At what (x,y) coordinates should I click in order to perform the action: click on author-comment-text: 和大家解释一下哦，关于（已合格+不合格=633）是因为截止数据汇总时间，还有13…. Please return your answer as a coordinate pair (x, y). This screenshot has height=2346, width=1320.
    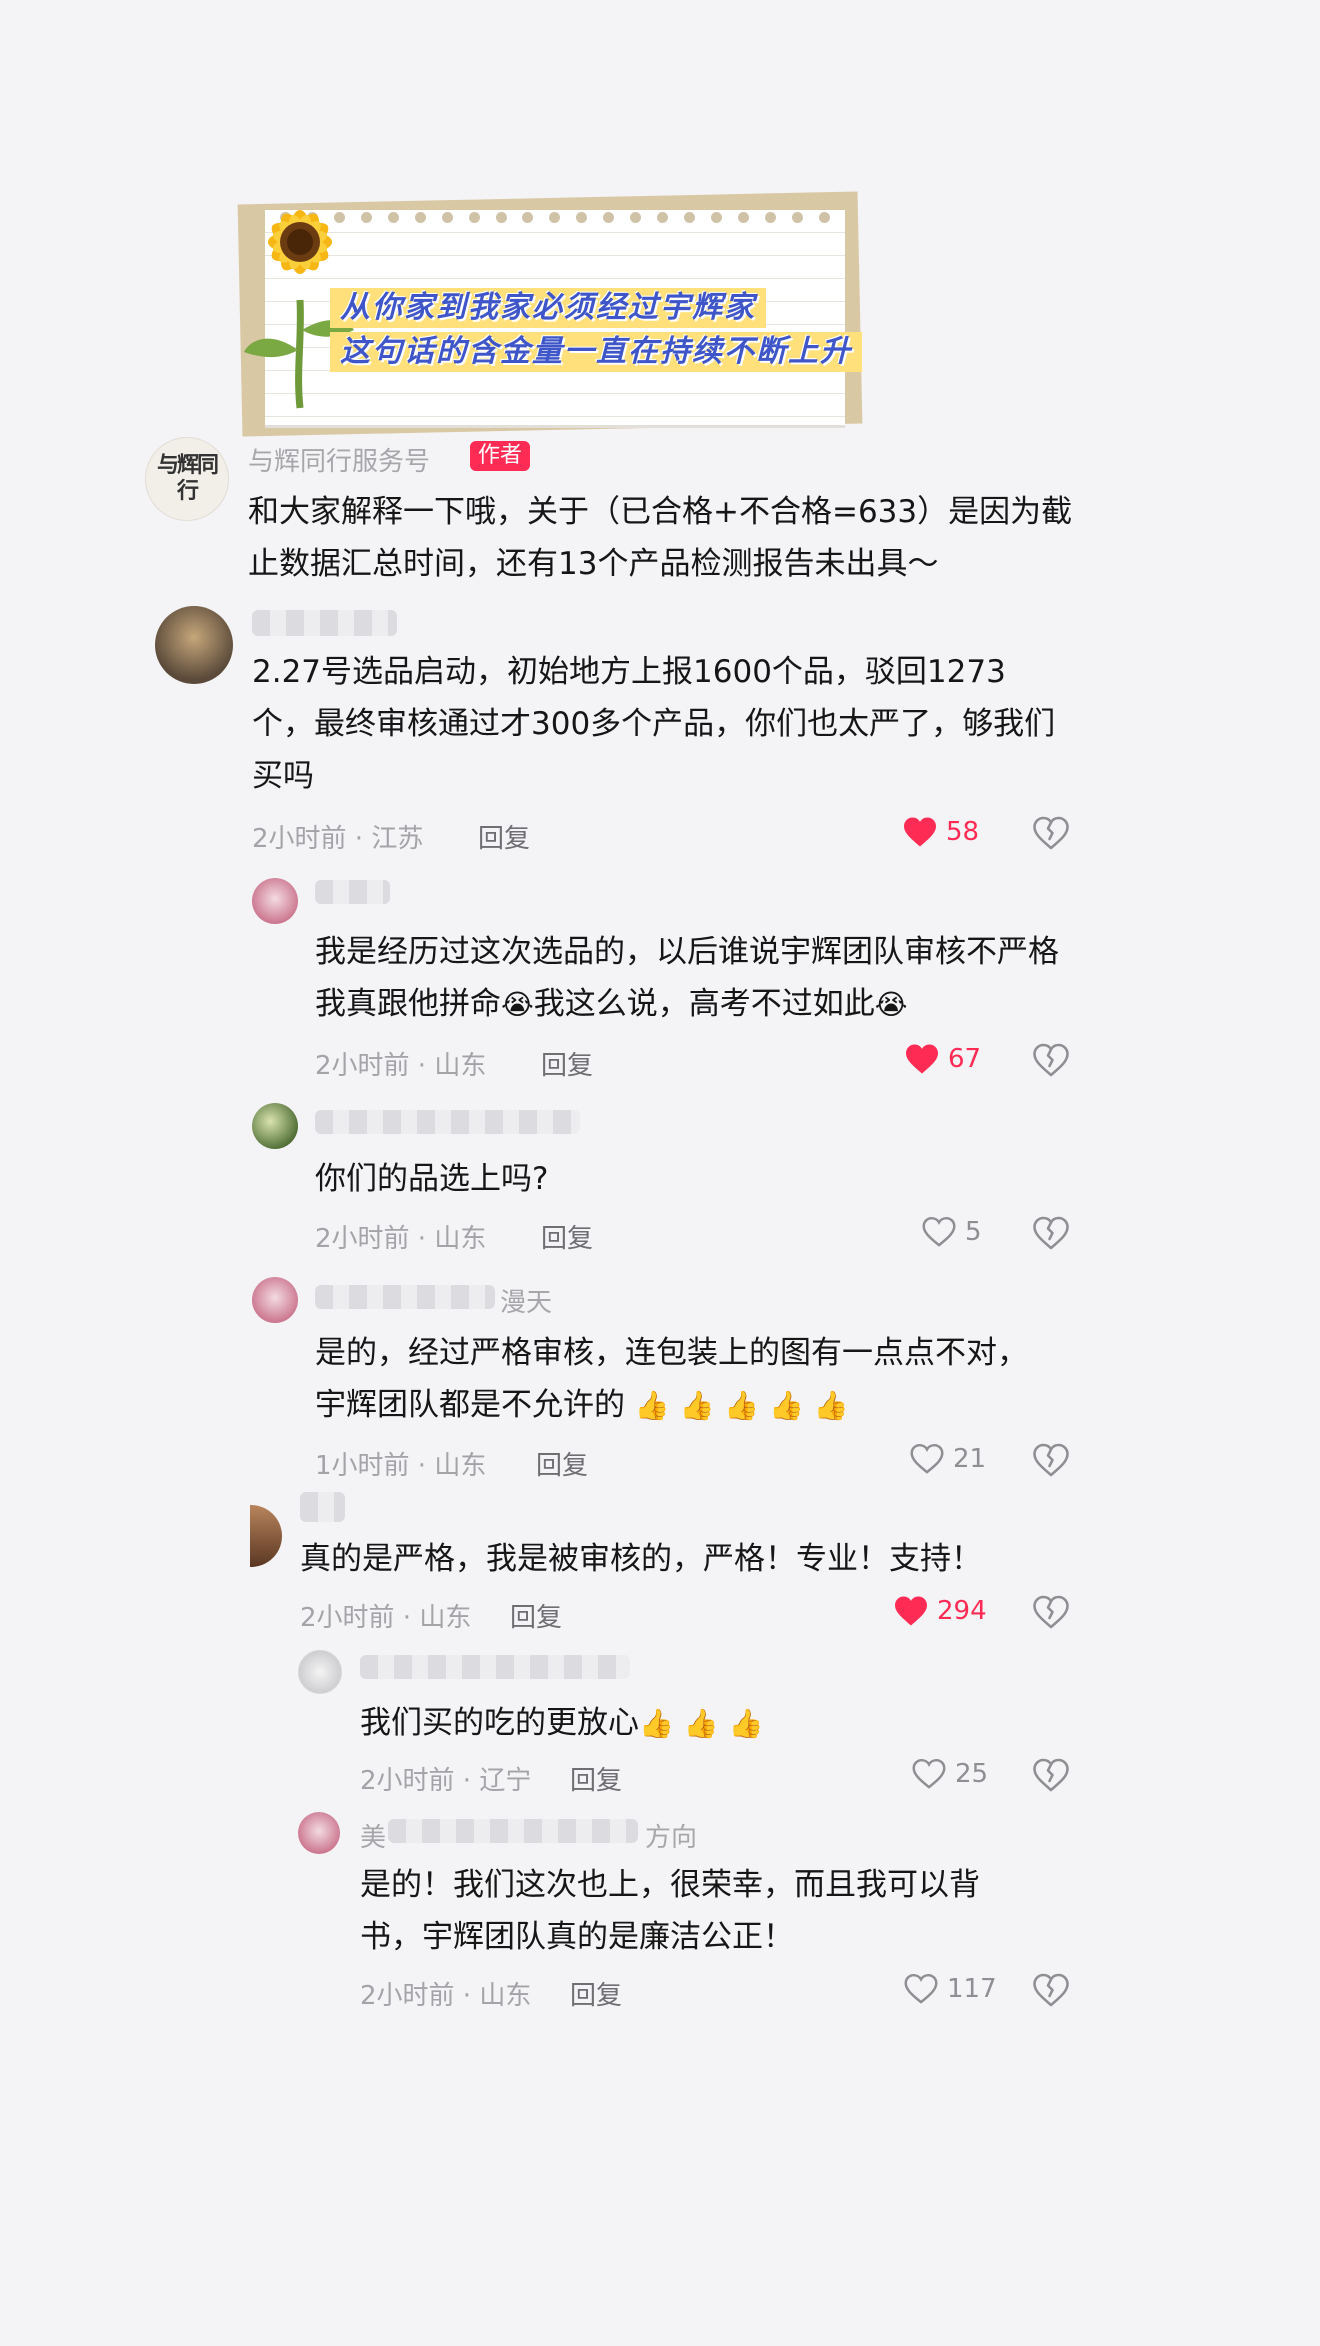
    Looking at the image, I should click on (660, 538).